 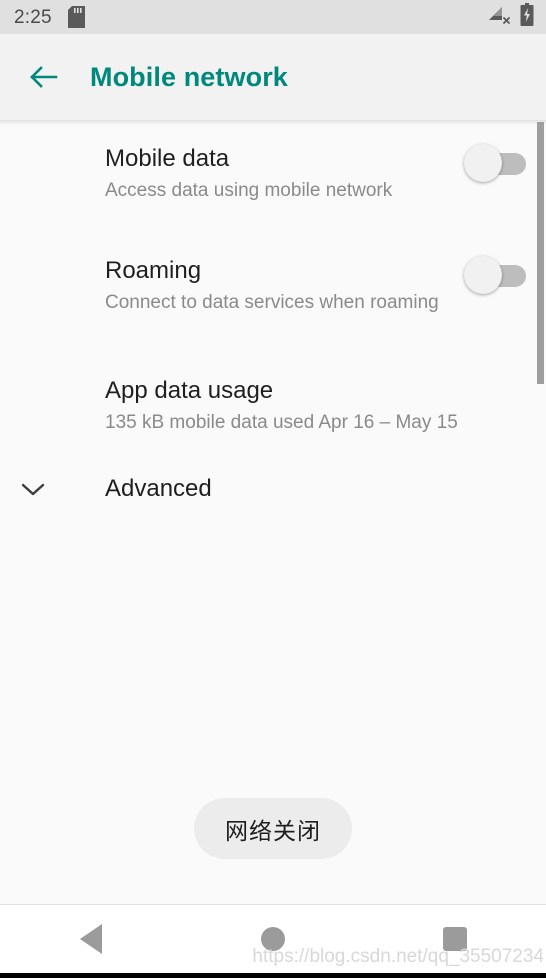 I want to click on scrollbar-thumb, so click(x=540, y=253).